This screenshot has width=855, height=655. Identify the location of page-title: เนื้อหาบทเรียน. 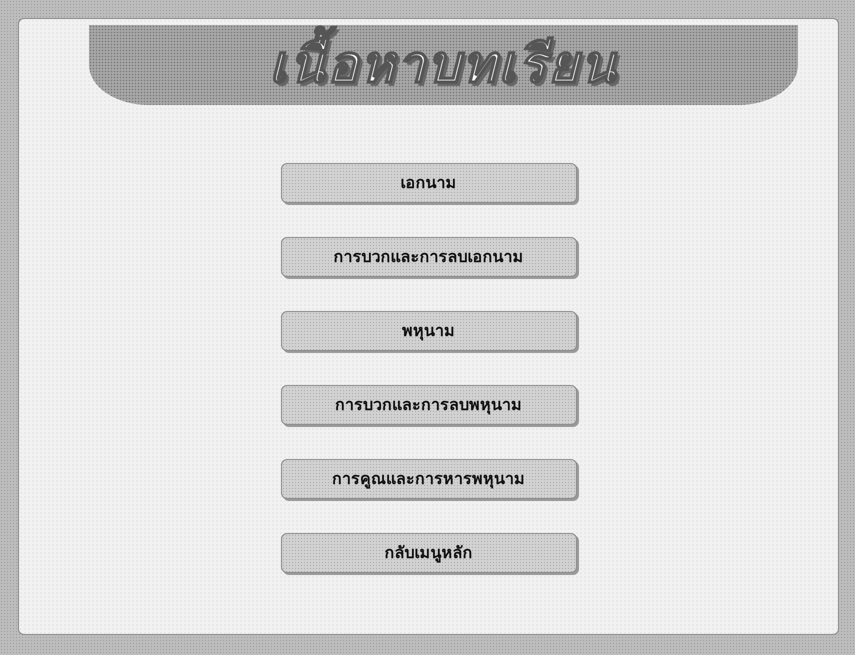
(443, 65).